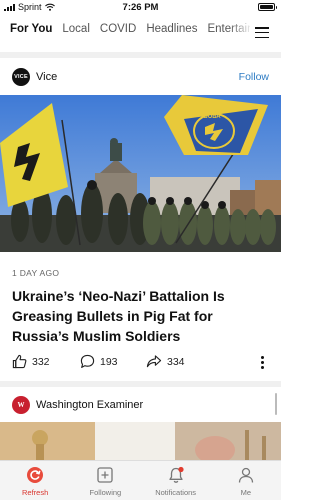  I want to click on next-article-publisher-row: W Washington Examiner, so click(140, 405).